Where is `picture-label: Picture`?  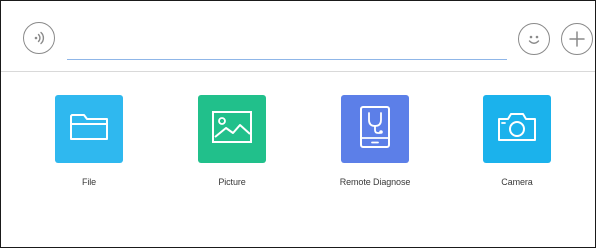
picture-label: Picture is located at coordinates (232, 182).